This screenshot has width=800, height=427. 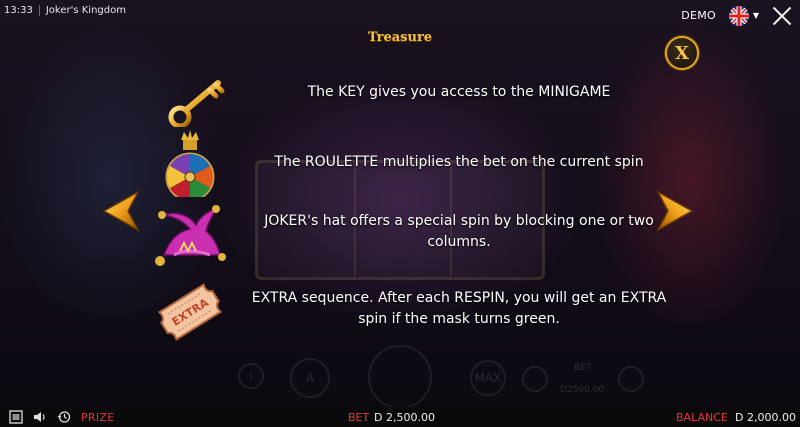 I want to click on key-icon, so click(x=196, y=103).